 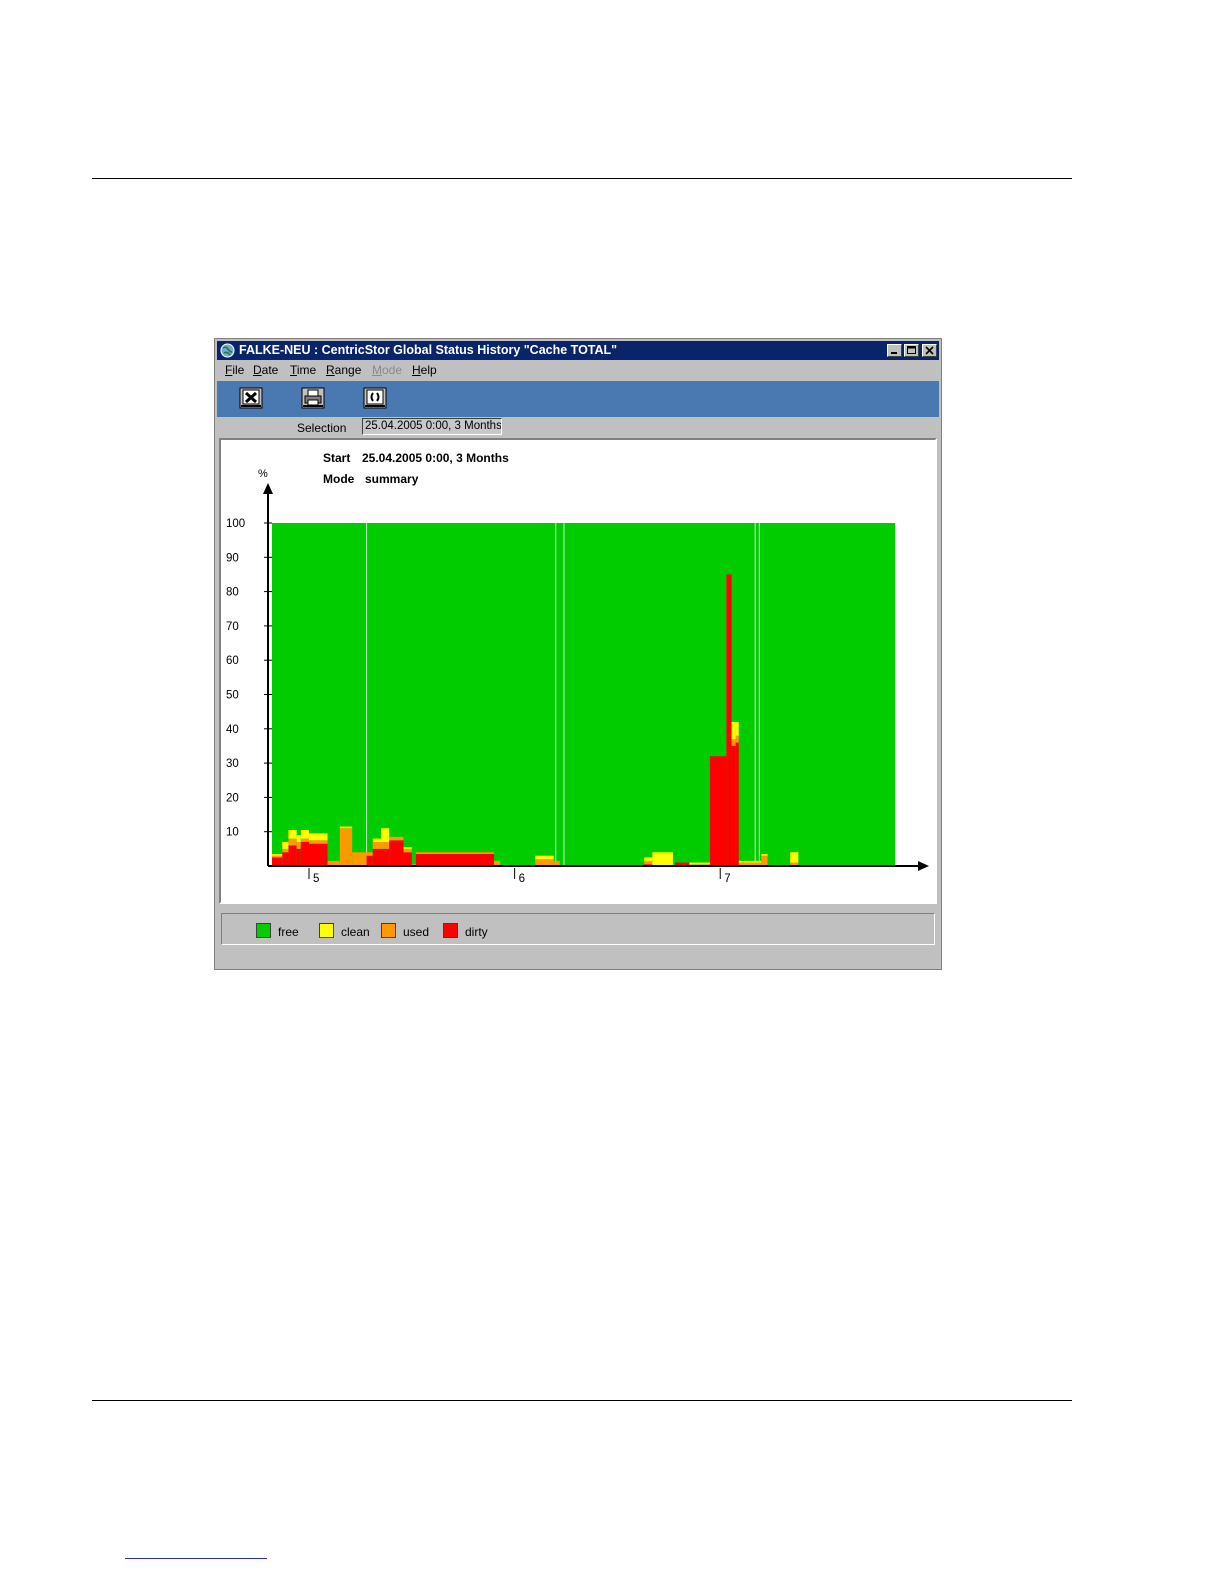 I want to click on menu-bar: File Date Time Range Mode Help, so click(x=578, y=370).